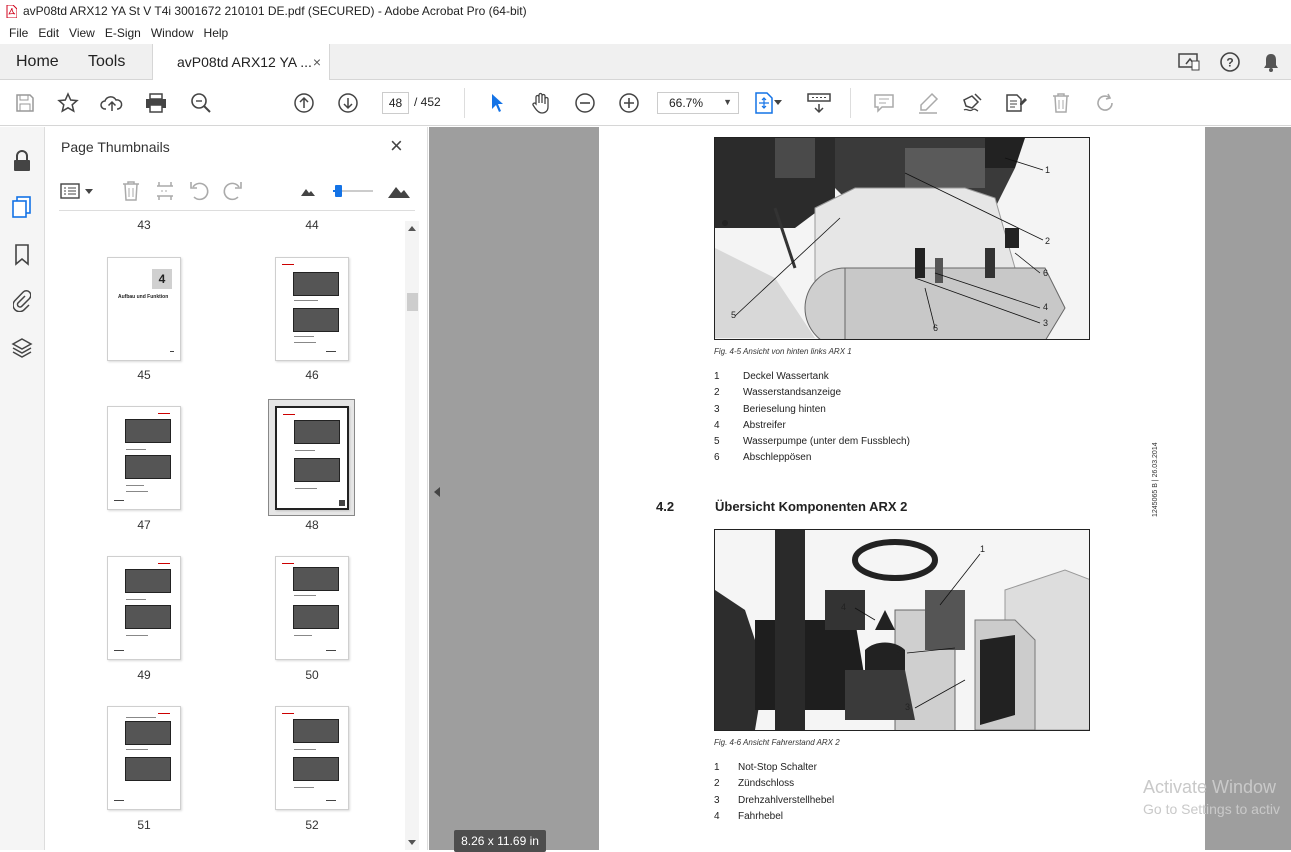  What do you see at coordinates (437, 492) in the screenshot?
I see `collapse-panel-arrow-icon` at bounding box center [437, 492].